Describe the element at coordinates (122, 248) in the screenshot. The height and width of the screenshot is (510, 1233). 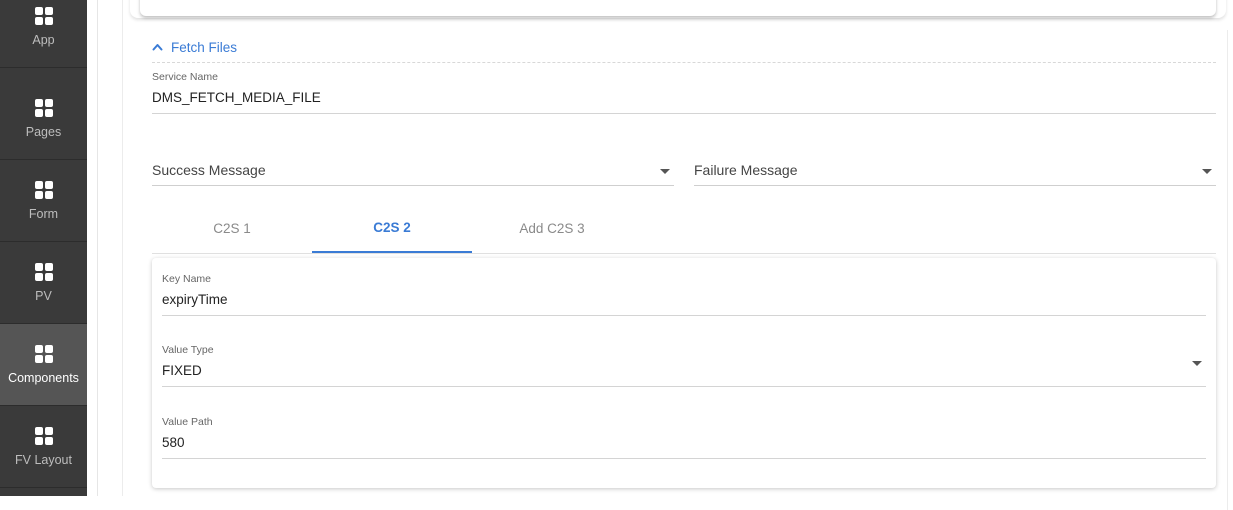
I see `nested-divider` at that location.